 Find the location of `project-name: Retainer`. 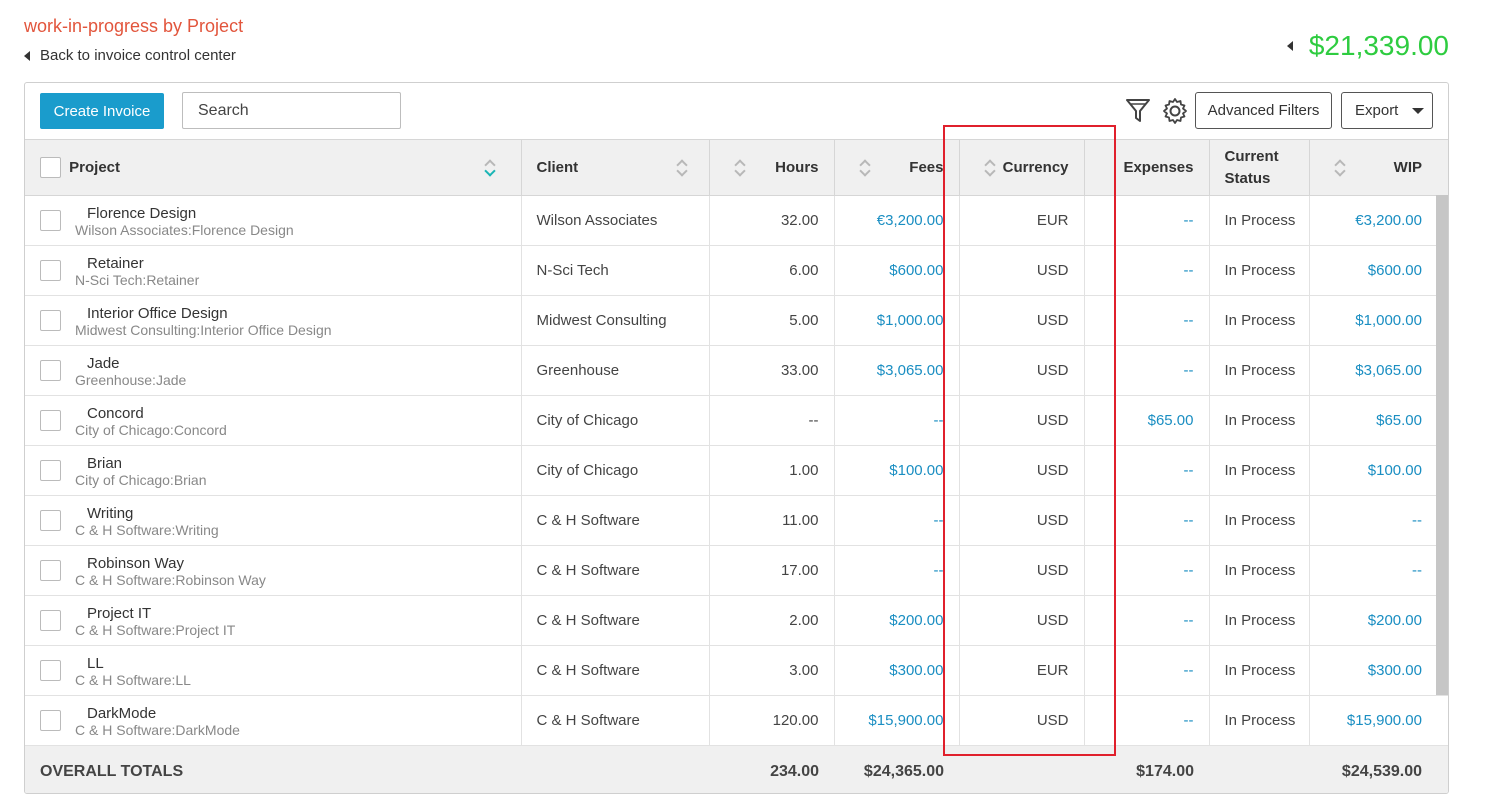

project-name: Retainer is located at coordinates (115, 263).